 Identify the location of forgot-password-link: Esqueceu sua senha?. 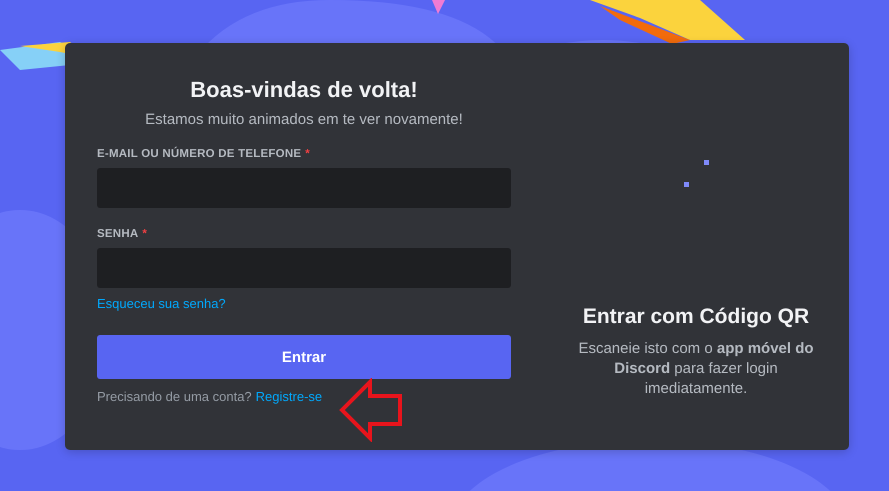
(161, 303).